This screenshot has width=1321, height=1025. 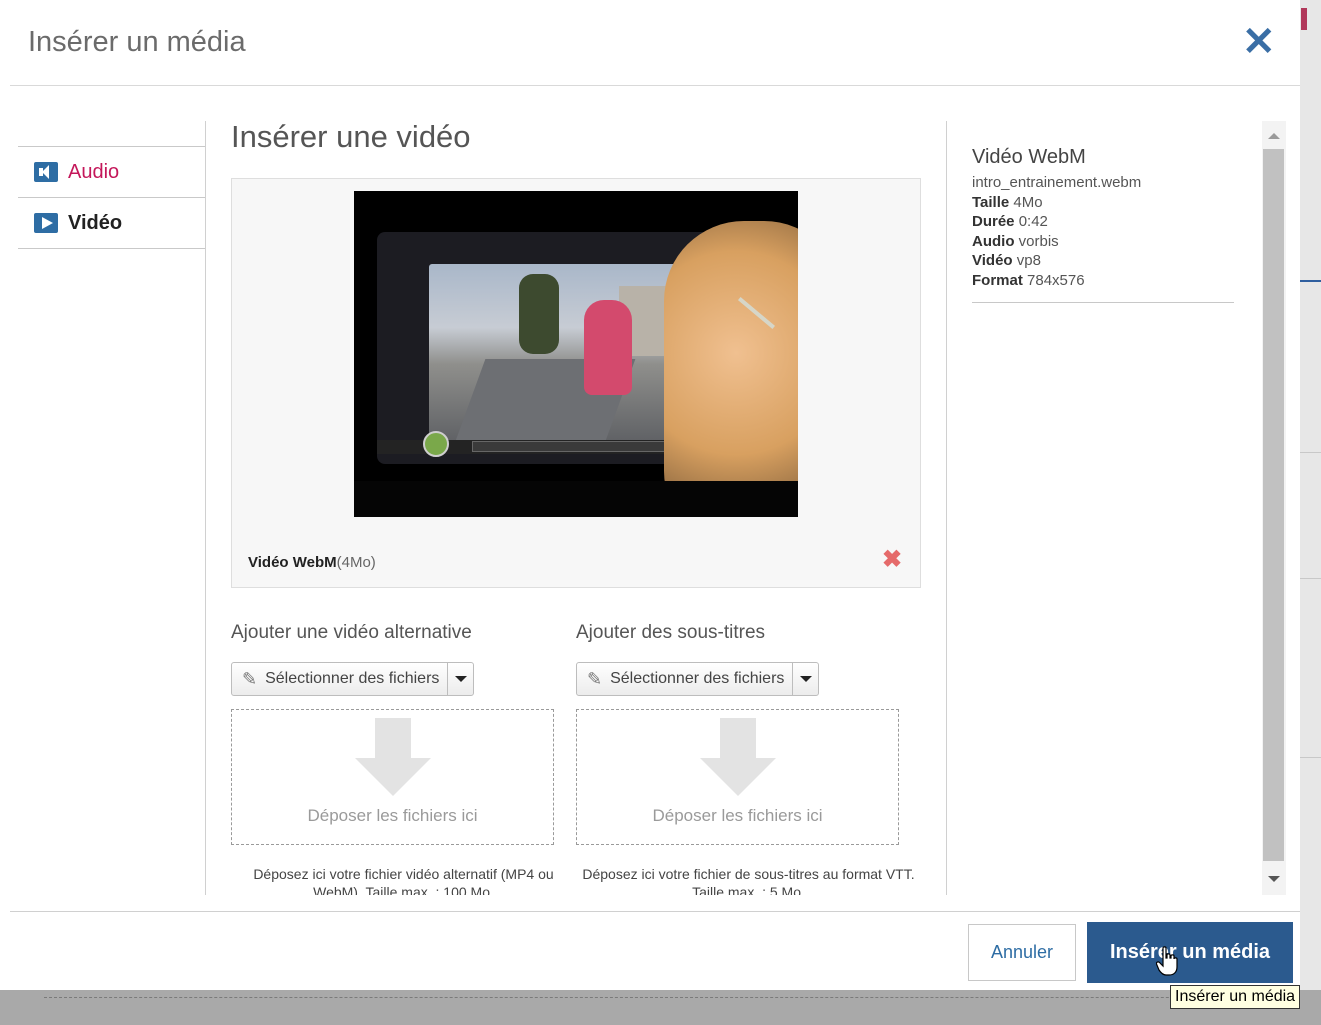 What do you see at coordinates (137, 42) in the screenshot?
I see `dialog-title: Insérer un média` at bounding box center [137, 42].